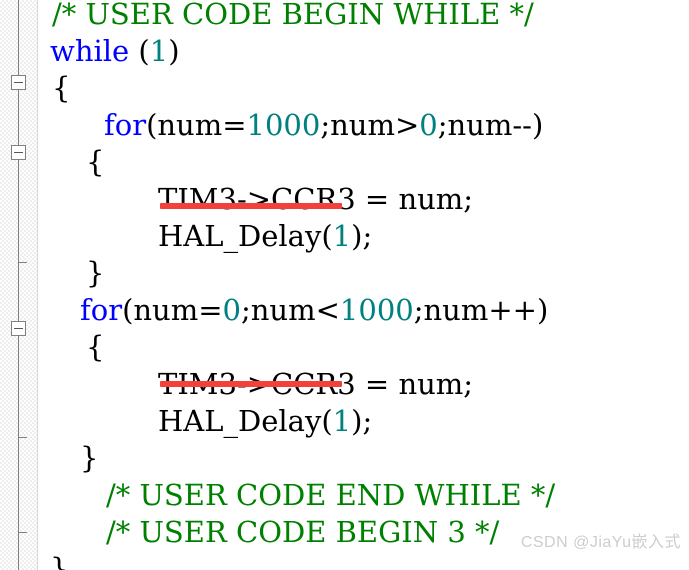 The width and height of the screenshot is (689, 570). I want to click on code-line: TIM3->CCR3 = num;, so click(315, 199).